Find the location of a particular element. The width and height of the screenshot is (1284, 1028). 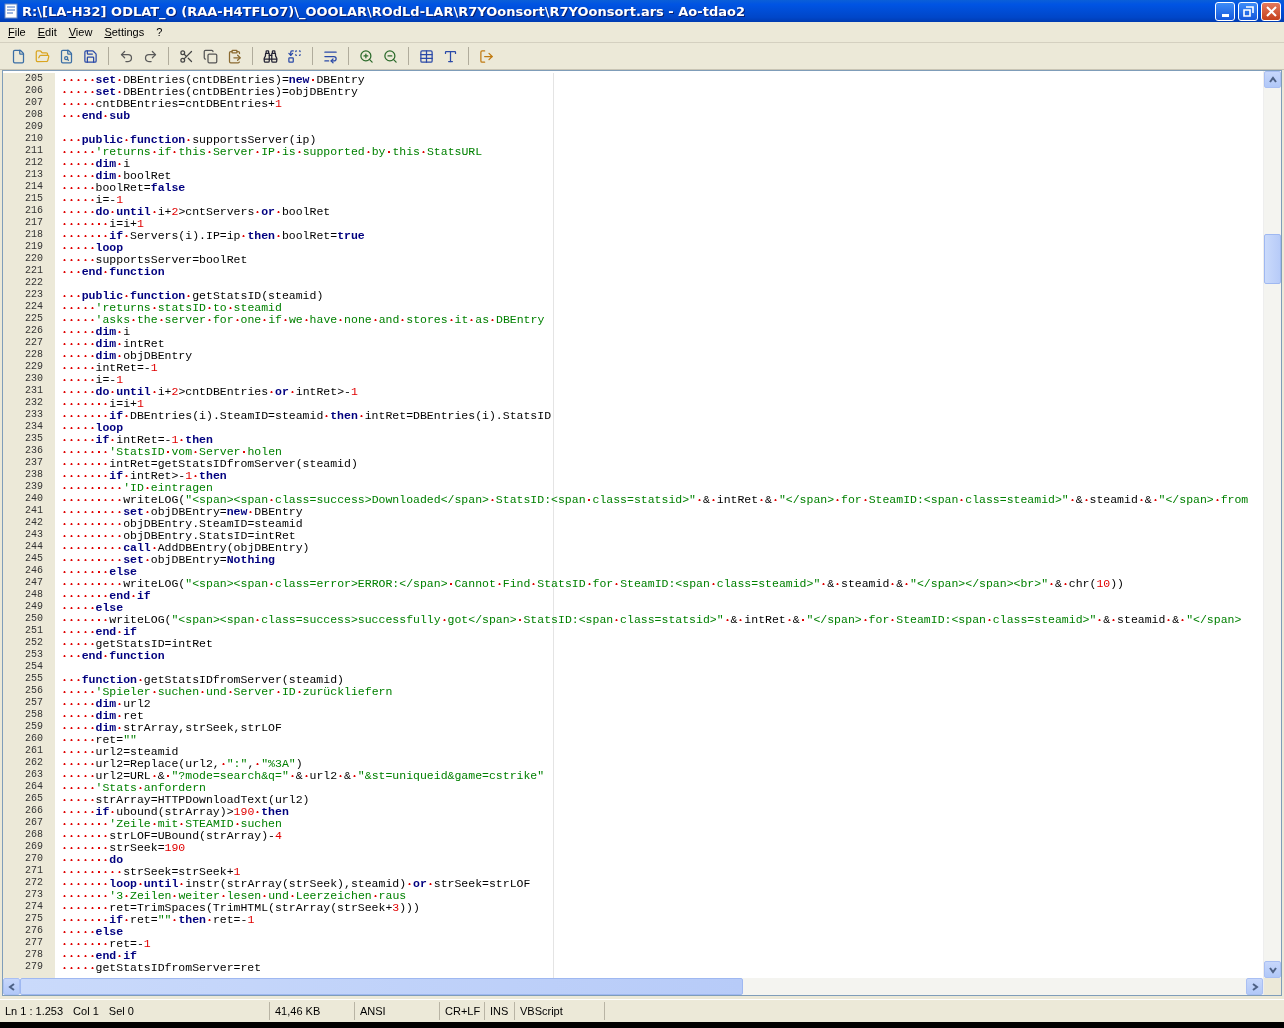

font-icon is located at coordinates (450, 56).